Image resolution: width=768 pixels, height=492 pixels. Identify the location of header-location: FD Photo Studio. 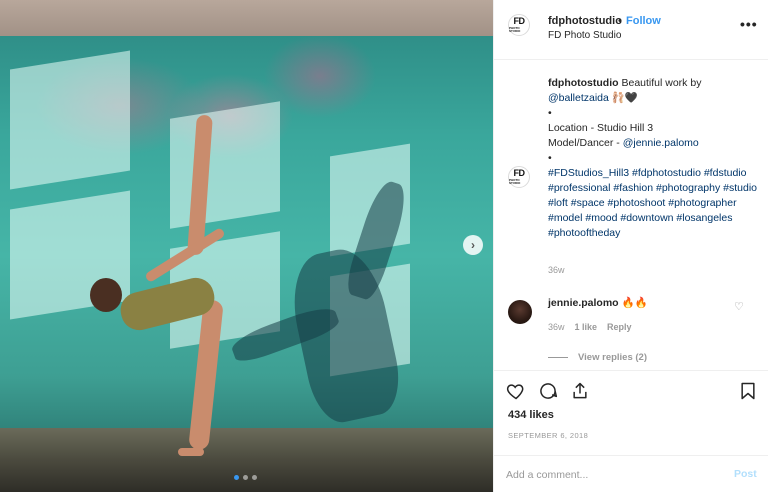
(584, 35).